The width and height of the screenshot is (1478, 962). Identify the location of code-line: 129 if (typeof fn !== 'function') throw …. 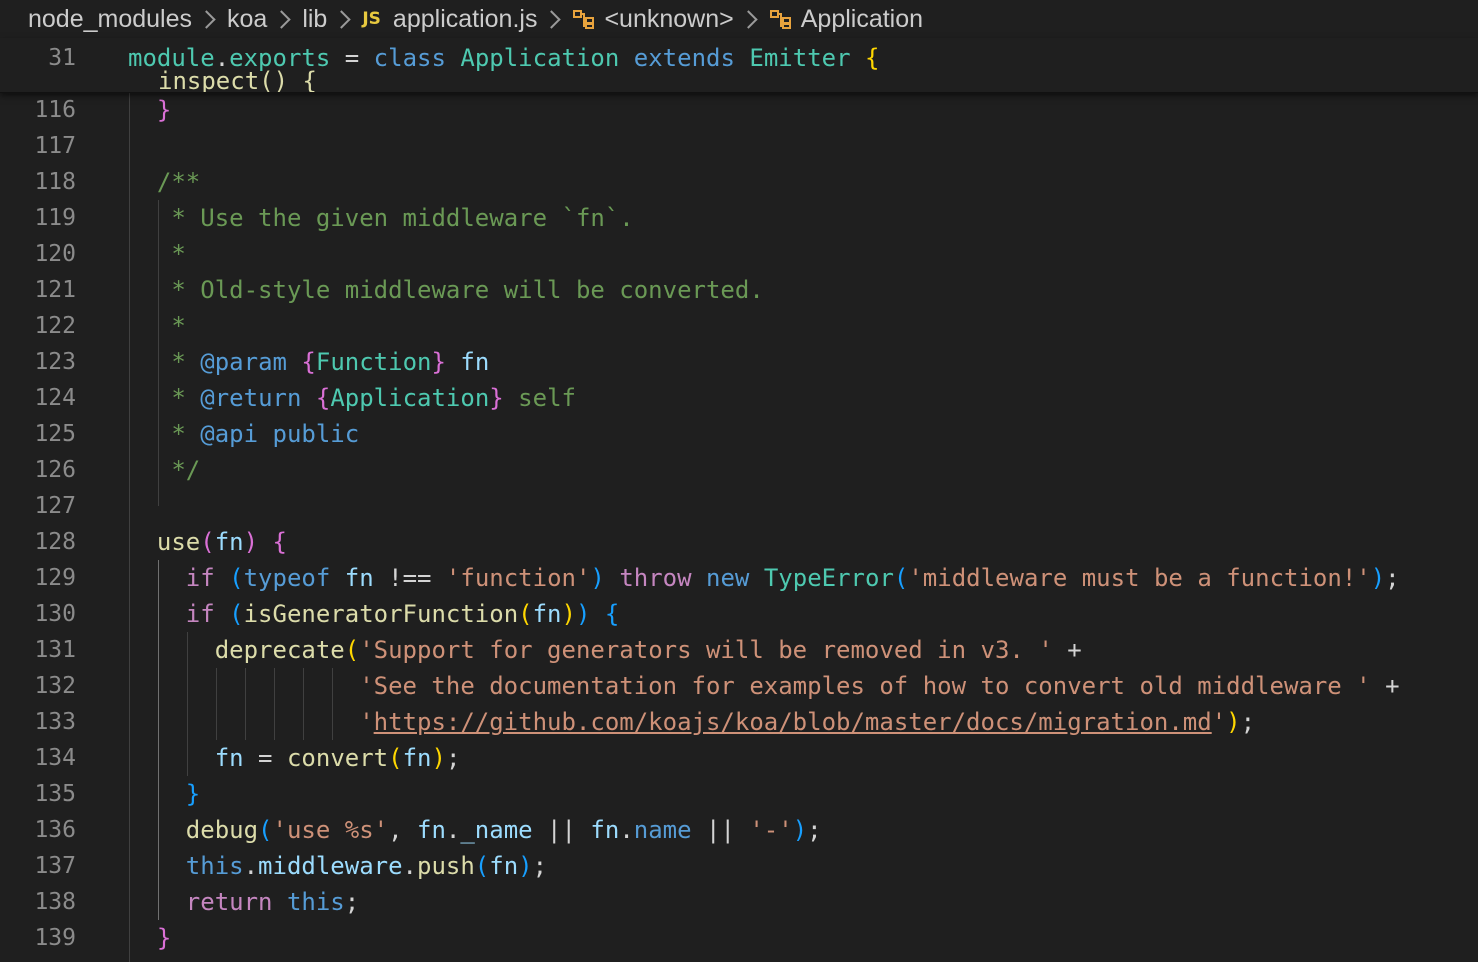
(739, 578).